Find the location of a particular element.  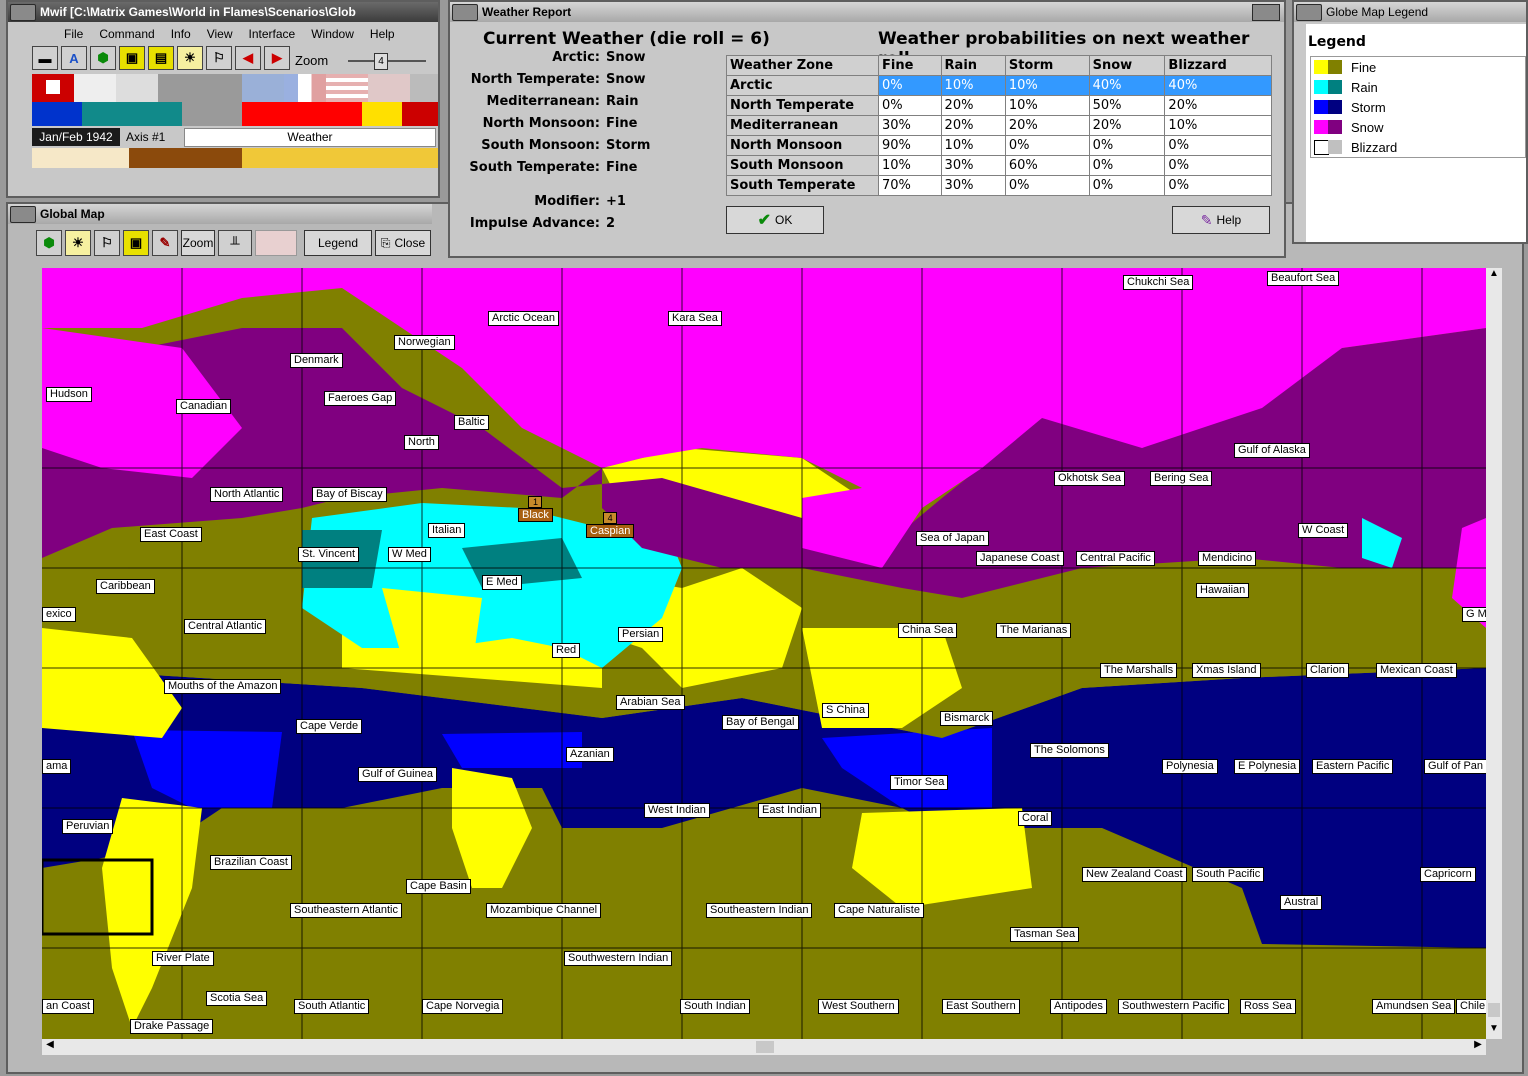

zoom-slider: 4 is located at coordinates (387, 61).